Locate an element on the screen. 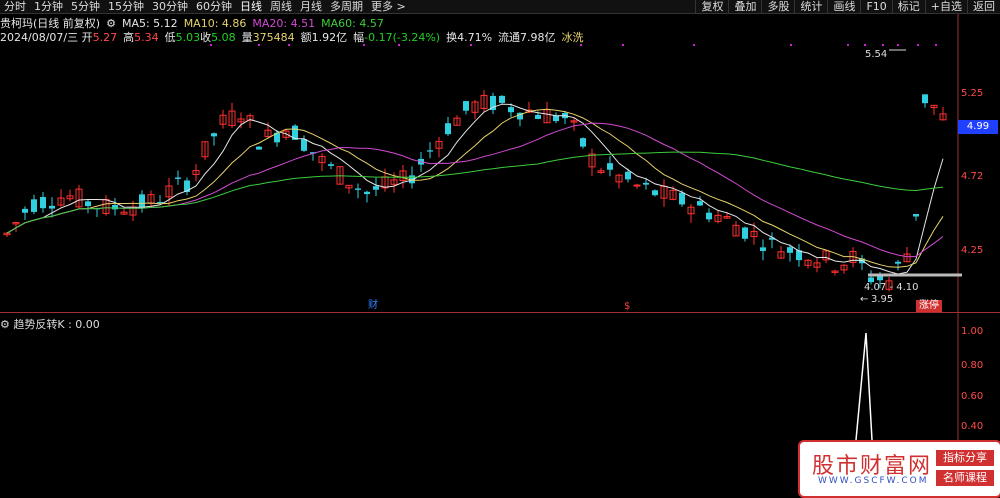 The image size is (1000, 498). sub-tick-2: 0.80 is located at coordinates (972, 365).